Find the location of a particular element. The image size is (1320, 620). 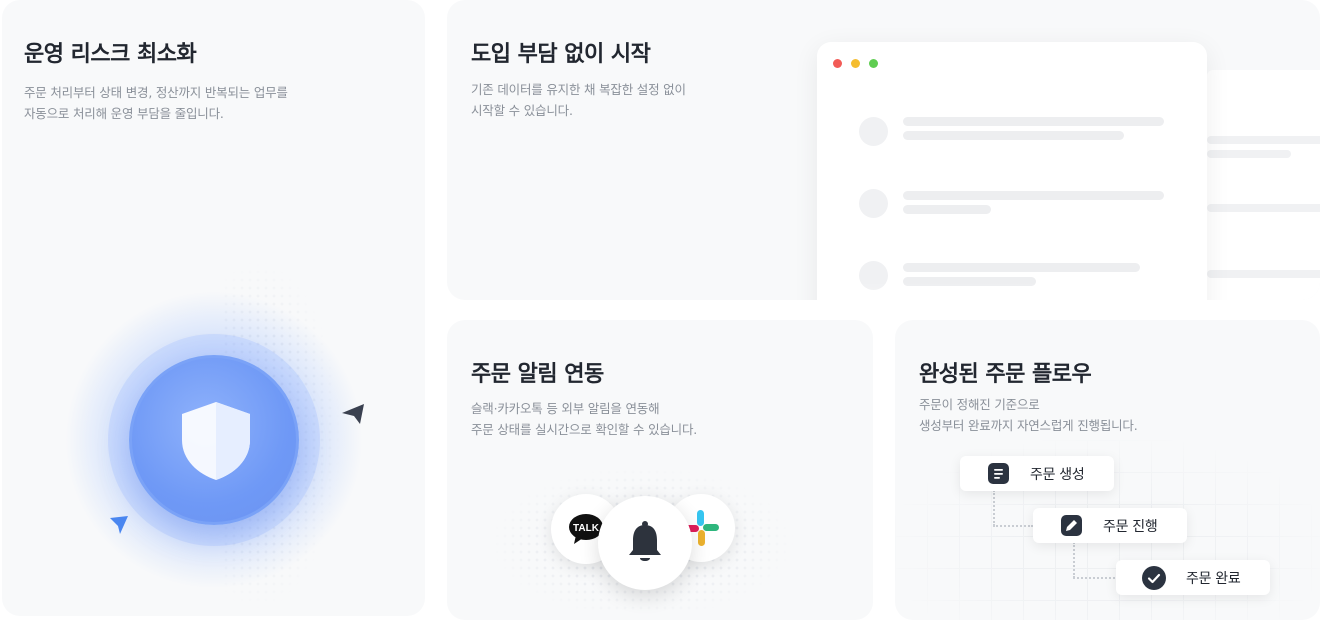

flow-step-complete: 주문 완료 is located at coordinates (1193, 577).